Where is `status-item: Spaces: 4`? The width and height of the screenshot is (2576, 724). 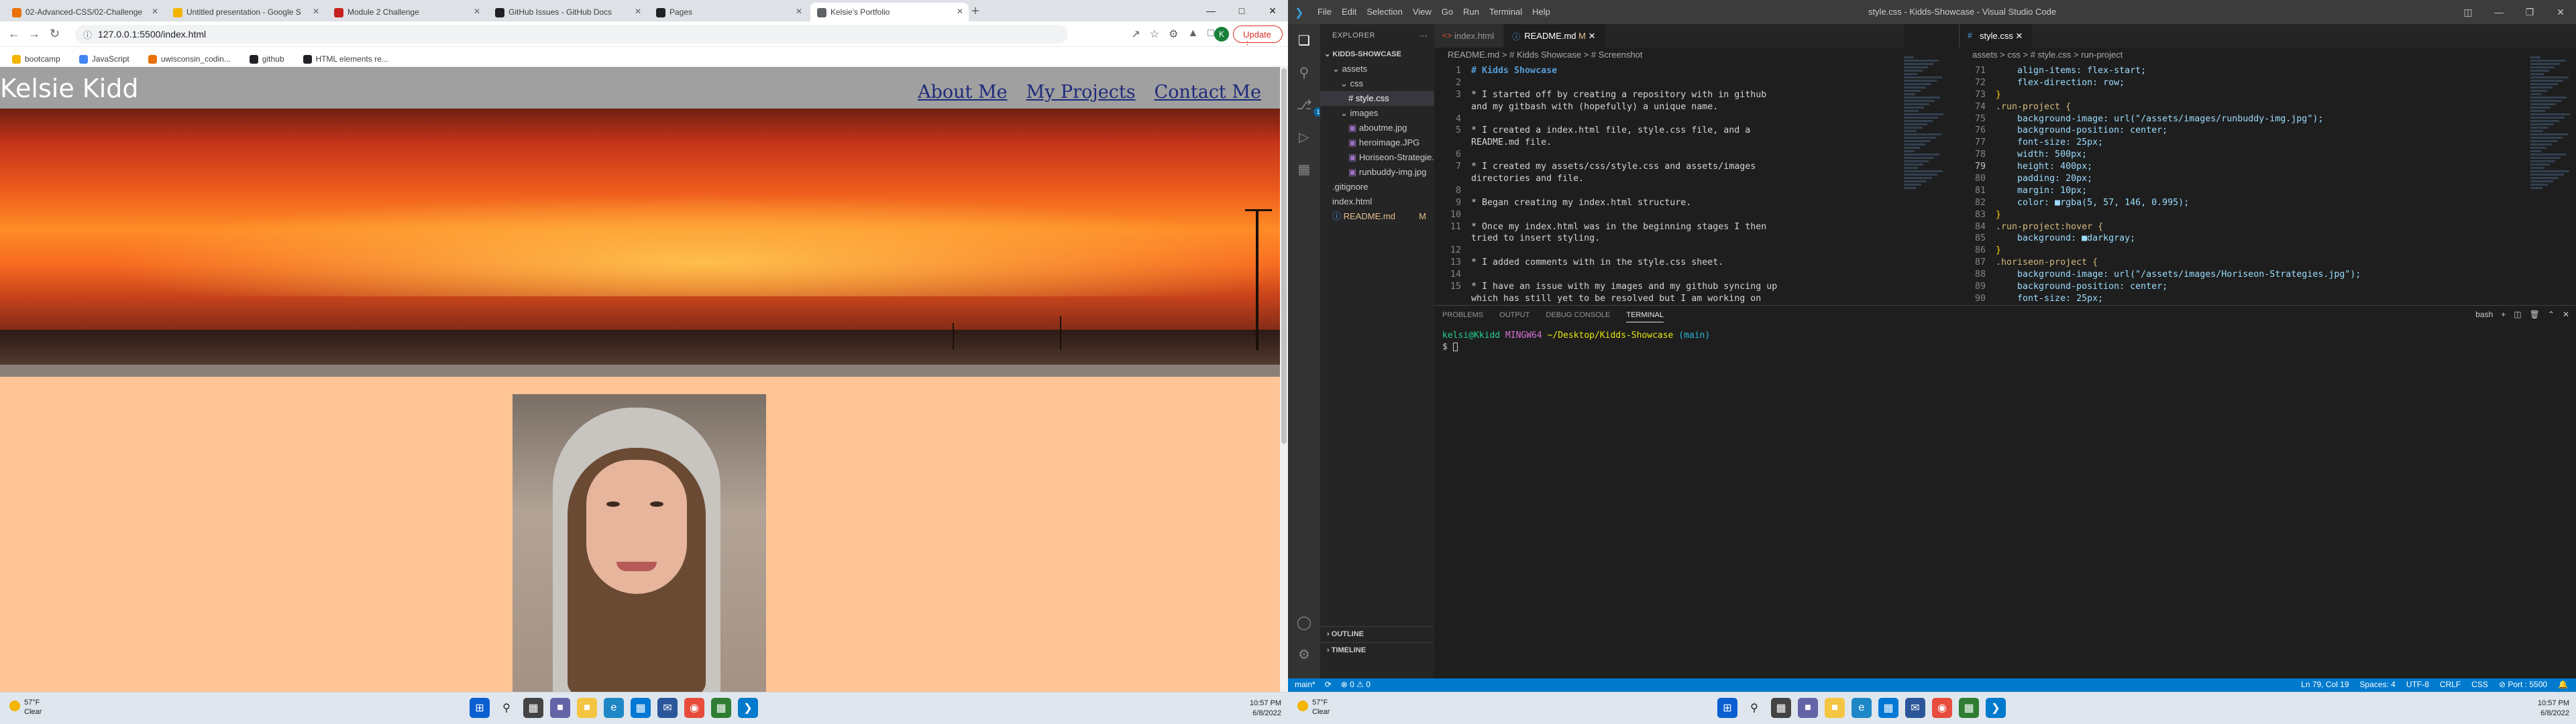 status-item: Spaces: 4 is located at coordinates (2378, 684).